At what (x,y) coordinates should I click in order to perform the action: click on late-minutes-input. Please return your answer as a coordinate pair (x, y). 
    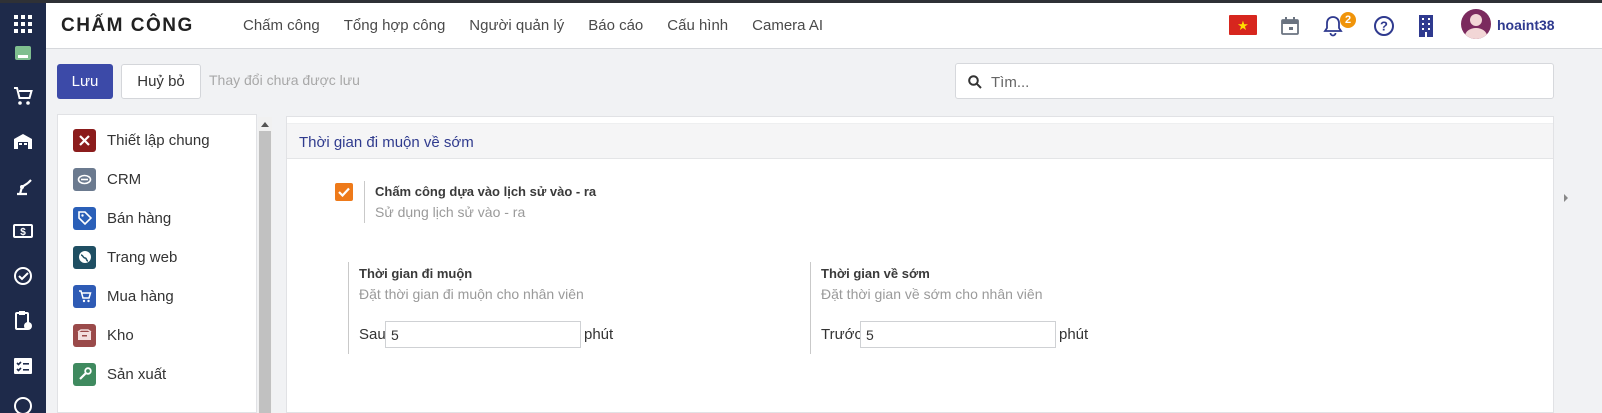
    Looking at the image, I should click on (483, 334).